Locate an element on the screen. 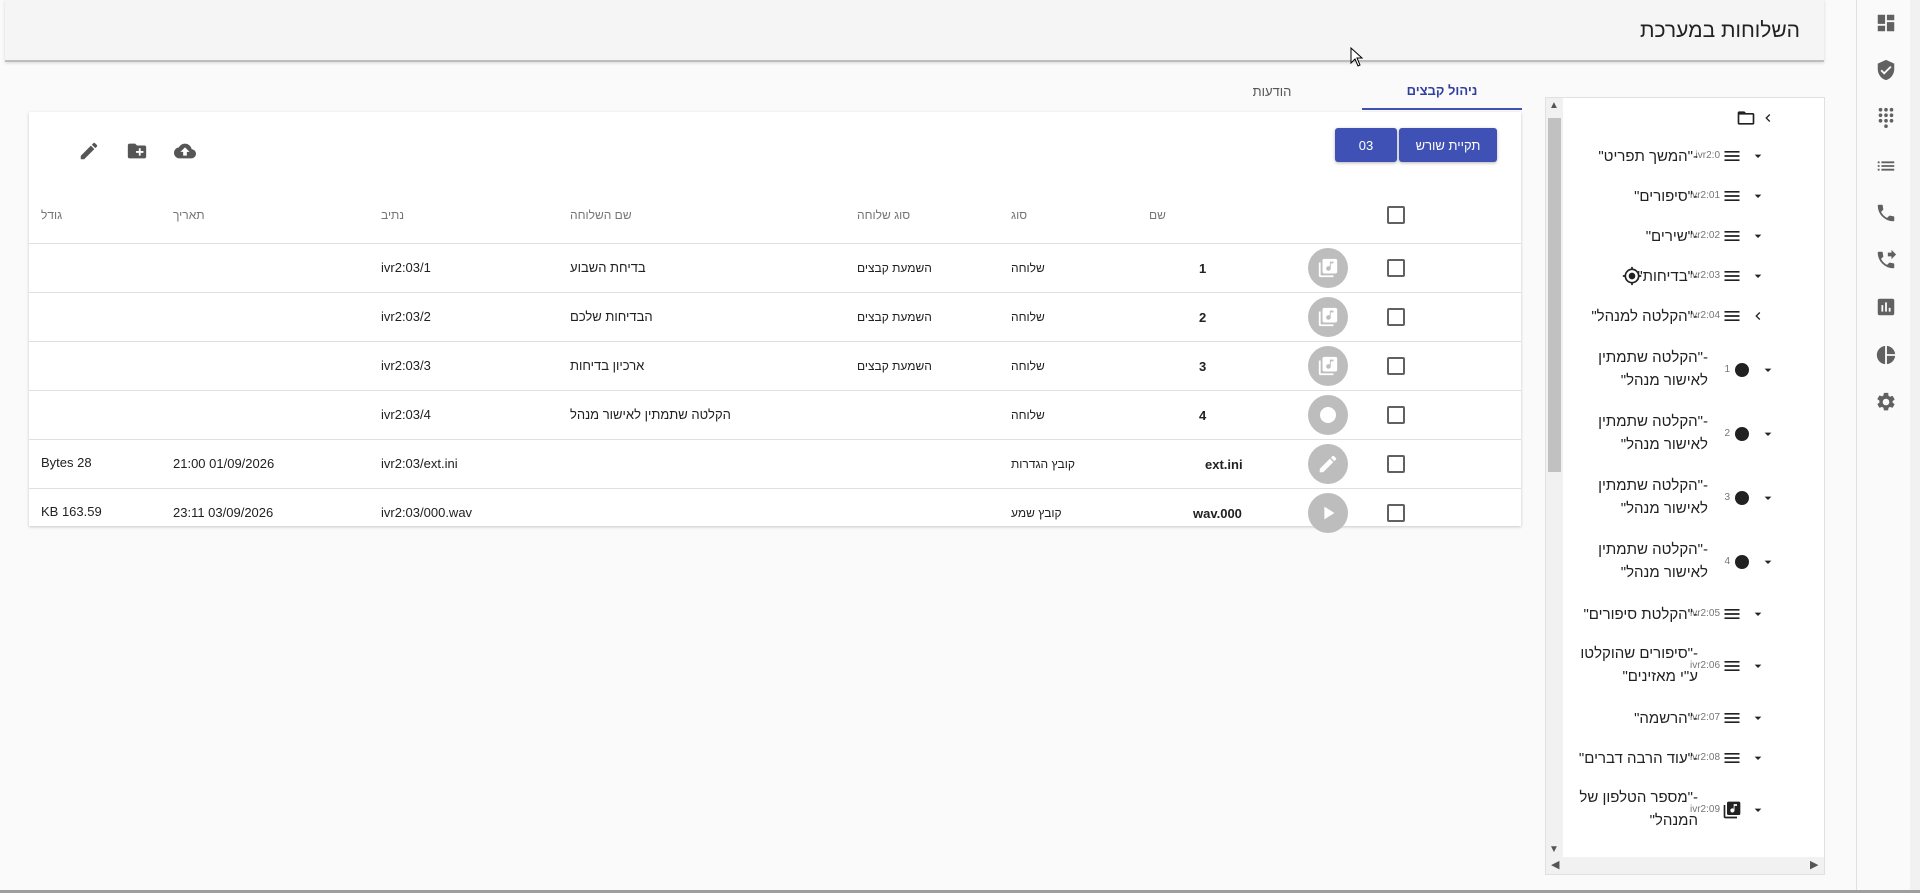  col-ext-name: שם השלוחה is located at coordinates (601, 215).